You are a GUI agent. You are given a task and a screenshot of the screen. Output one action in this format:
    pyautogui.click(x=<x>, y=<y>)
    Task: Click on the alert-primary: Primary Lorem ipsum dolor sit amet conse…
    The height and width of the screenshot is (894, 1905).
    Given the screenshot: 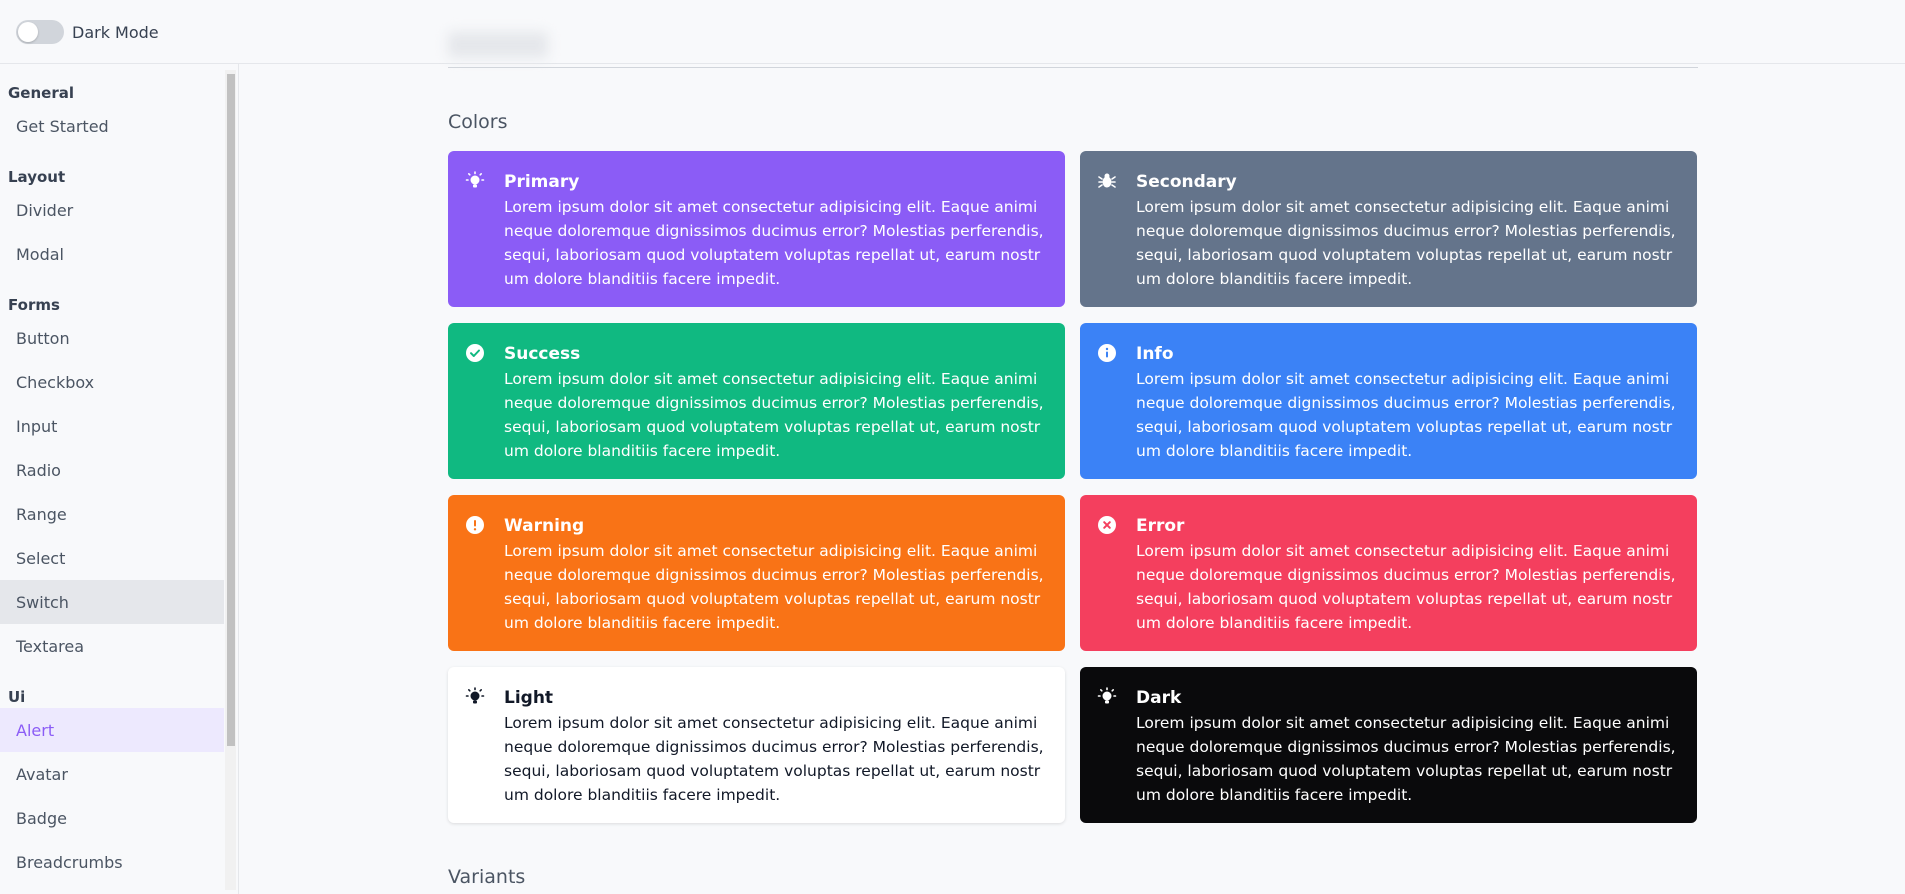 What is the action you would take?
    pyautogui.click(x=756, y=229)
    